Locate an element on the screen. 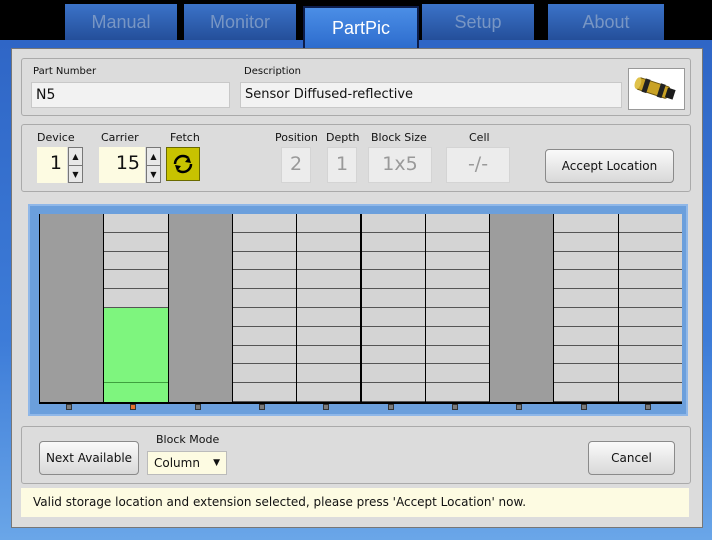 This screenshot has width=712, height=540. block-mode-select: Column ▼ is located at coordinates (187, 463).